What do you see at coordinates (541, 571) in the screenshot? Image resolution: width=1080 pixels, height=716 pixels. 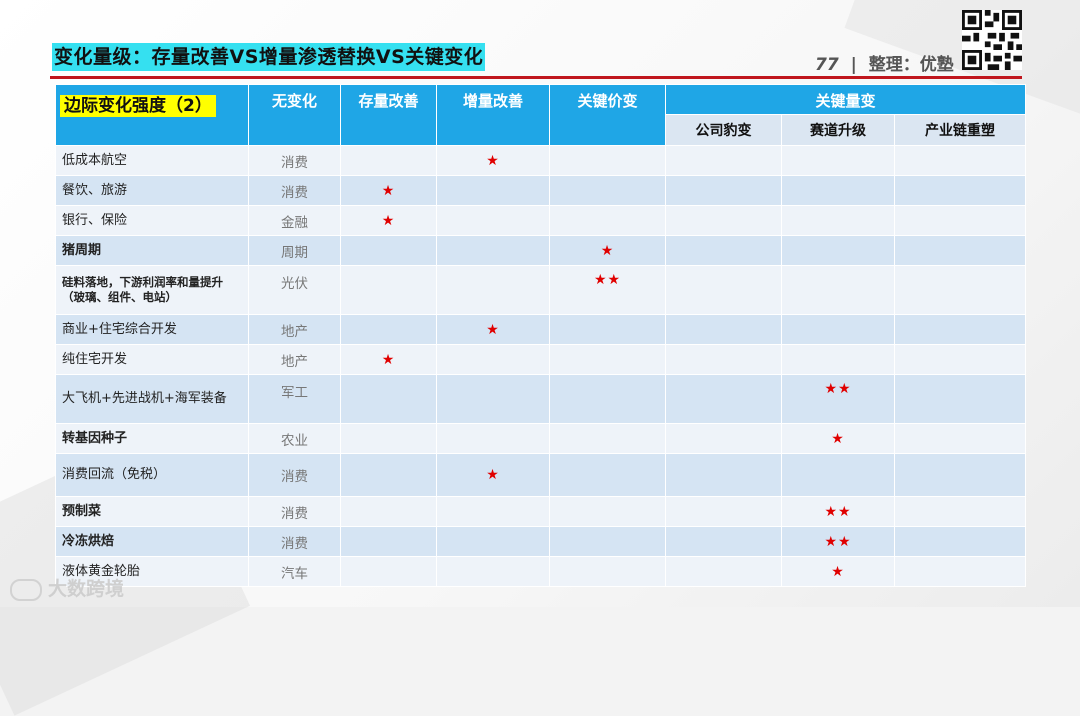 I see `table-row: 液体黄金轮胎 汽车 ★` at bounding box center [541, 571].